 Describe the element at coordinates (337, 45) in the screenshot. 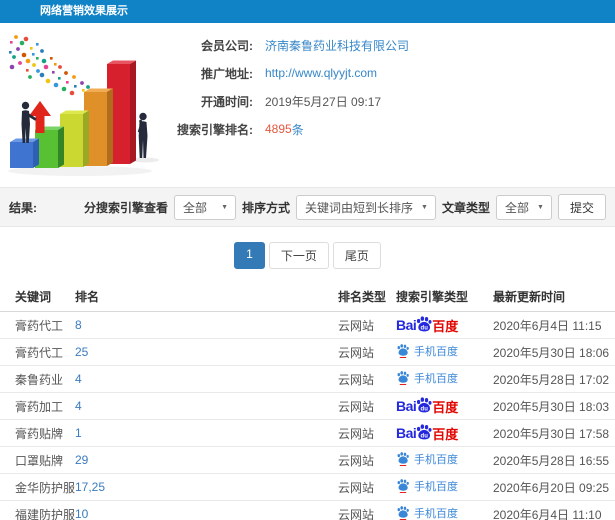

I see `company-name-link: 济南秦鲁药业科技有限公司` at that location.